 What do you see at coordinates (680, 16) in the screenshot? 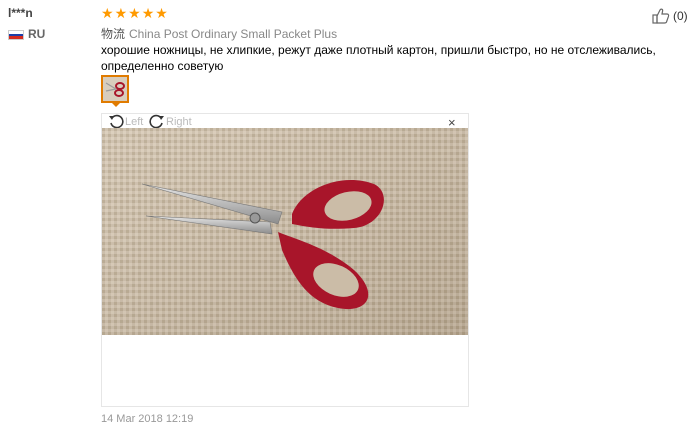
I see `helpful-count: (0)` at bounding box center [680, 16].